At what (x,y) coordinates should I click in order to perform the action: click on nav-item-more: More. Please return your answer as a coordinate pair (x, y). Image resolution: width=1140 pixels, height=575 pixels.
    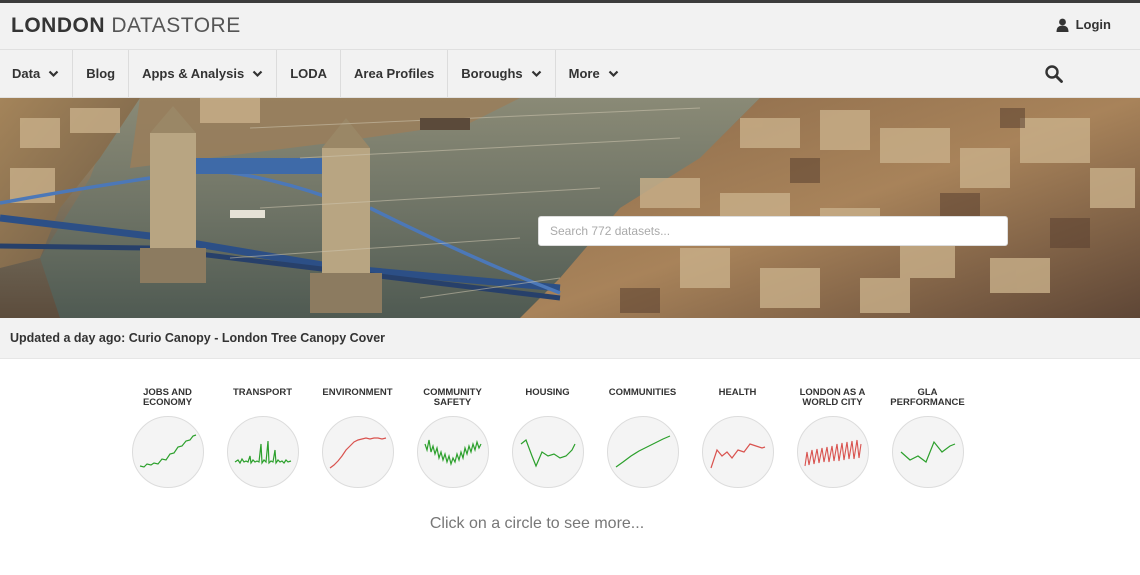
    Looking at the image, I should click on (594, 73).